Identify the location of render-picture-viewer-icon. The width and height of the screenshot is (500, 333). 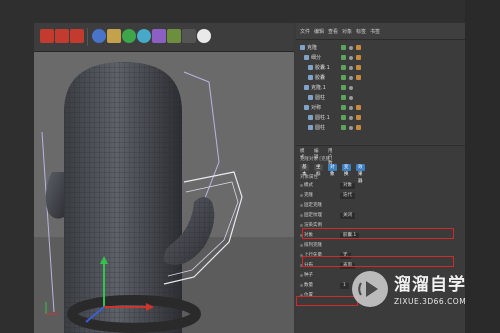
(62, 36).